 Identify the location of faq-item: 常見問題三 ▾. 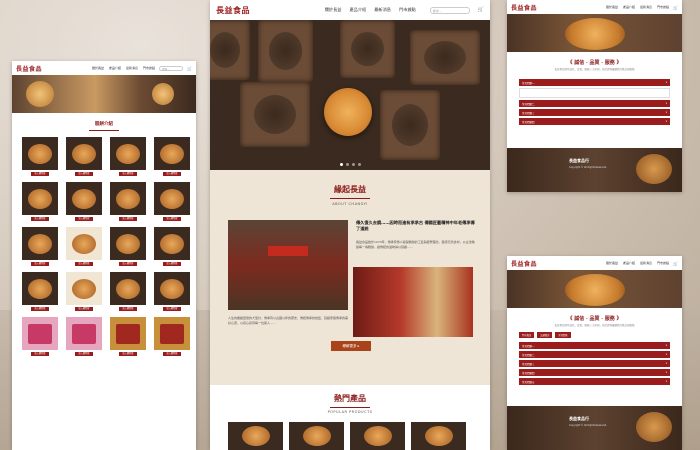
(594, 113).